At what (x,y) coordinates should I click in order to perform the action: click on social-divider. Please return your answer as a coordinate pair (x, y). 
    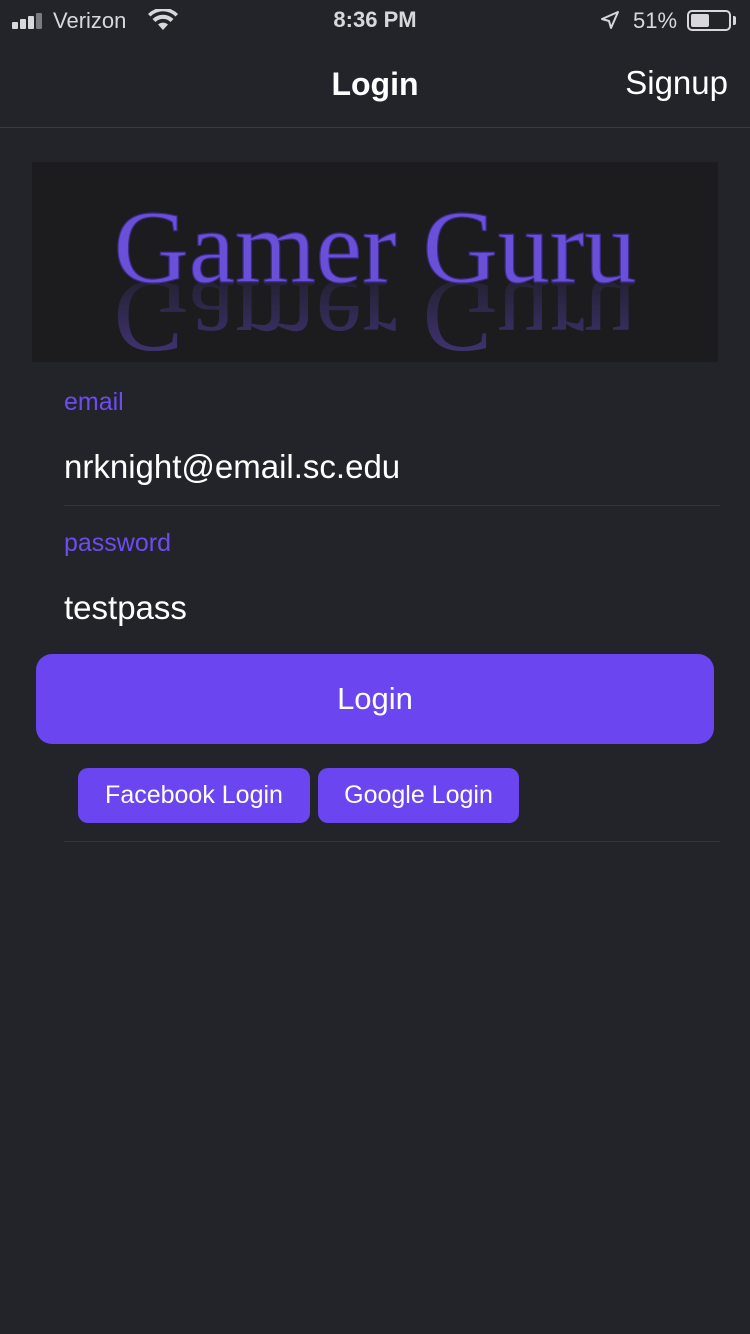
    Looking at the image, I should click on (392, 841).